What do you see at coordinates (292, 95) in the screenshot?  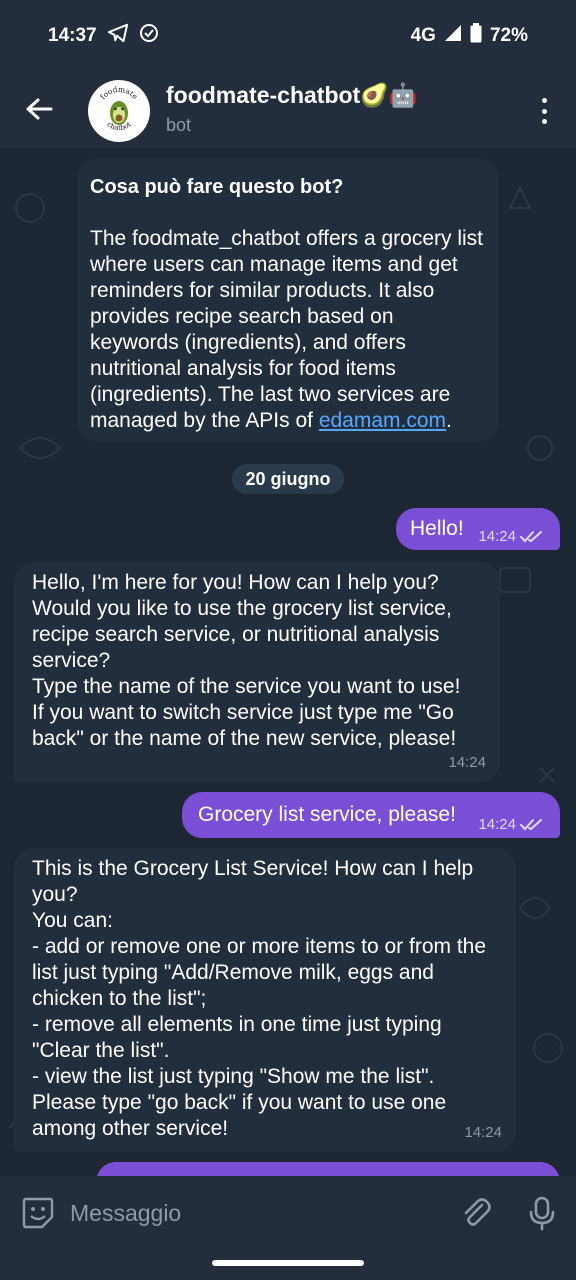 I see `chat-title: foodmate-chatbot🥑🤖` at bounding box center [292, 95].